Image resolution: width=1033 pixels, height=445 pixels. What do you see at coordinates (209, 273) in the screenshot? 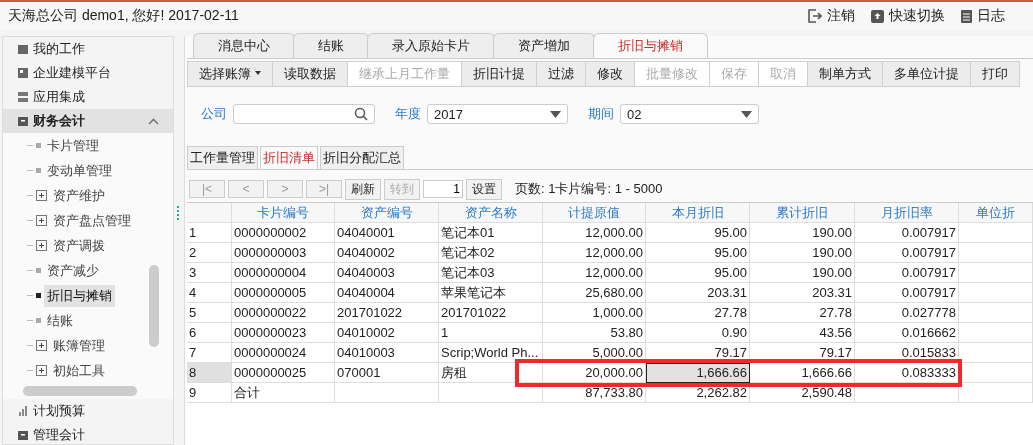
I see `row-number: 3` at bounding box center [209, 273].